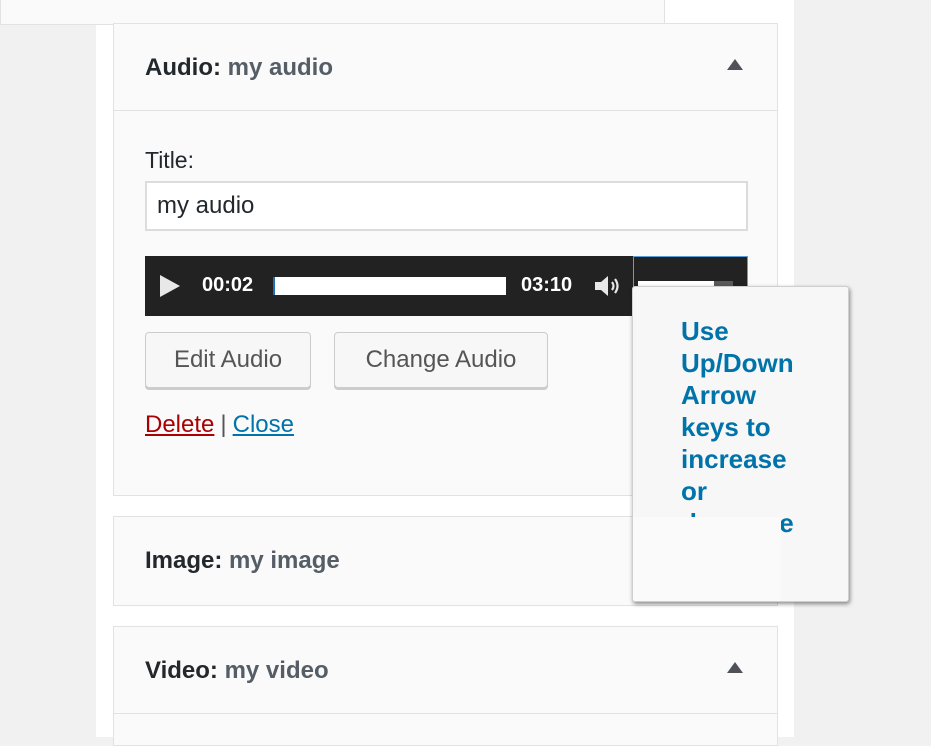 The width and height of the screenshot is (931, 746). Describe the element at coordinates (389, 286) in the screenshot. I see `progress-rail` at that location.